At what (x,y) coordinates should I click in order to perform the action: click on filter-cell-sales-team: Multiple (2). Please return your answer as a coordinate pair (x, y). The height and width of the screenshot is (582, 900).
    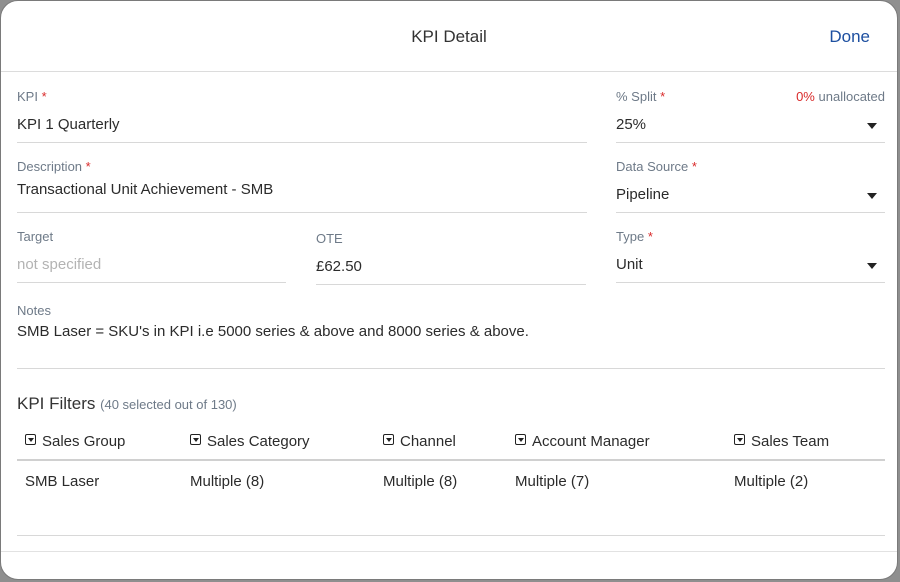
    Looking at the image, I should click on (771, 481).